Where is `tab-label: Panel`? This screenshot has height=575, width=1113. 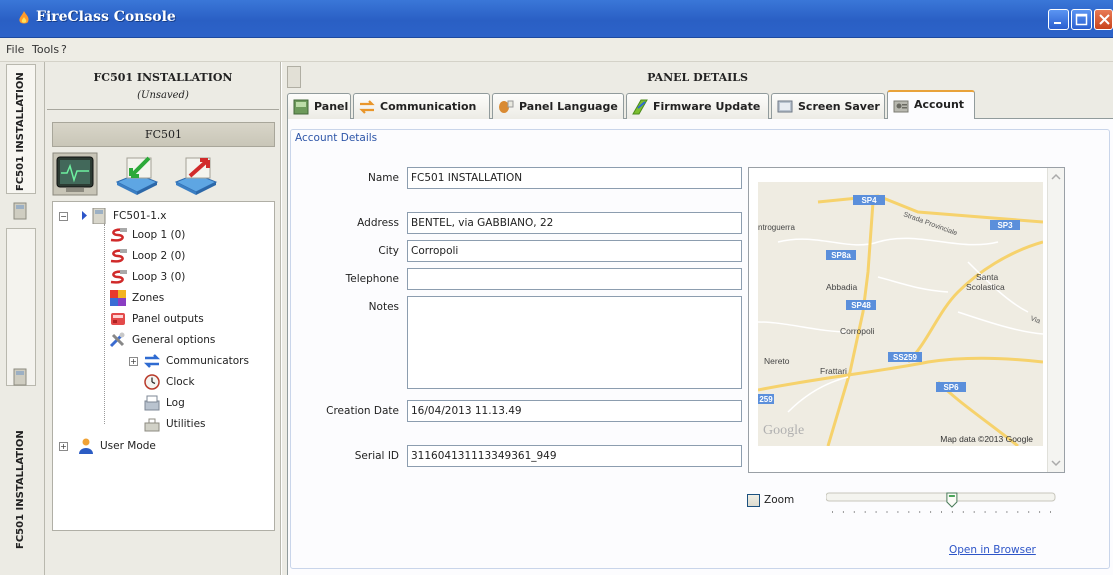 tab-label: Panel is located at coordinates (331, 106).